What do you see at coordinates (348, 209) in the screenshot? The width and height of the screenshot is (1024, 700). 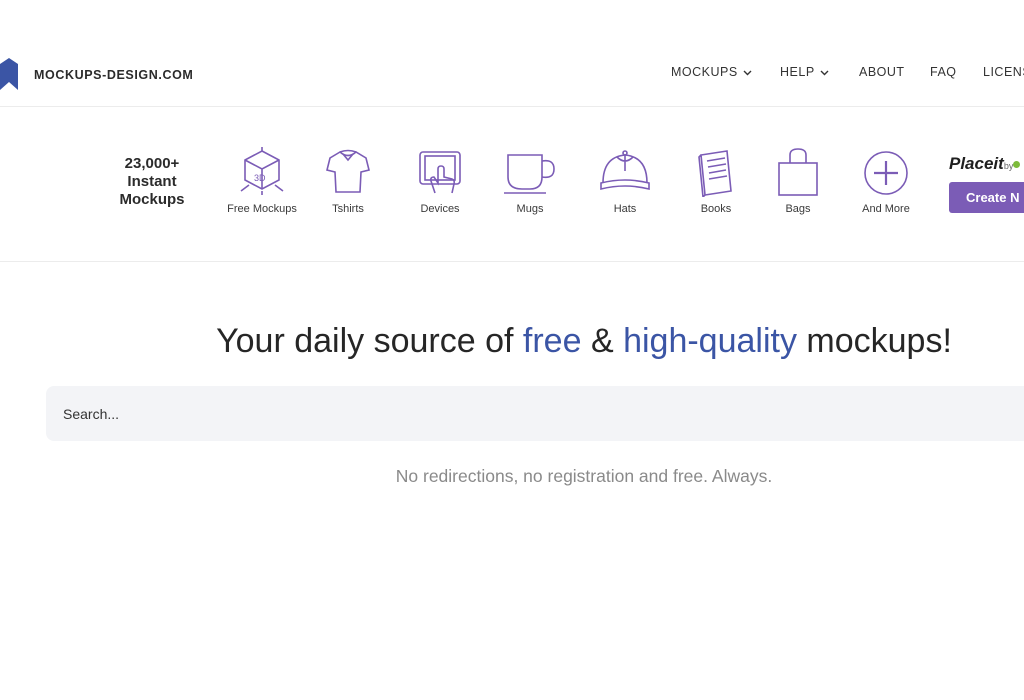 I see `category-label: Tshirts` at bounding box center [348, 209].